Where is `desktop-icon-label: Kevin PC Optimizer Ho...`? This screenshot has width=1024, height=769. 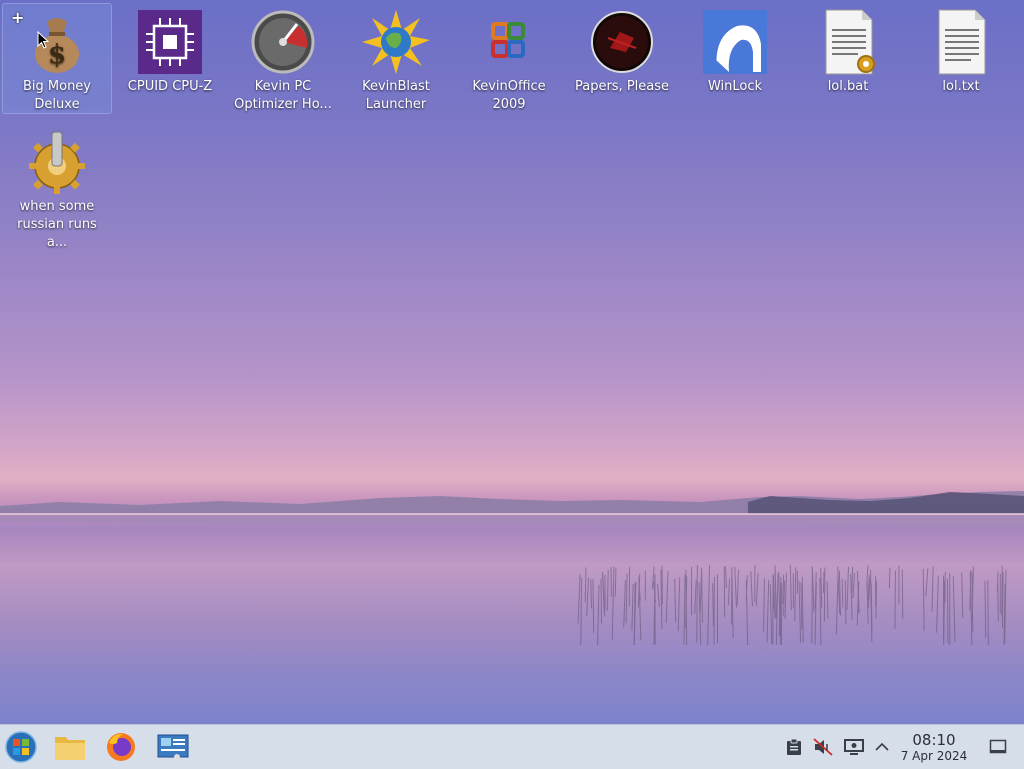 desktop-icon-label: Kevin PC Optimizer Ho... is located at coordinates (283, 96).